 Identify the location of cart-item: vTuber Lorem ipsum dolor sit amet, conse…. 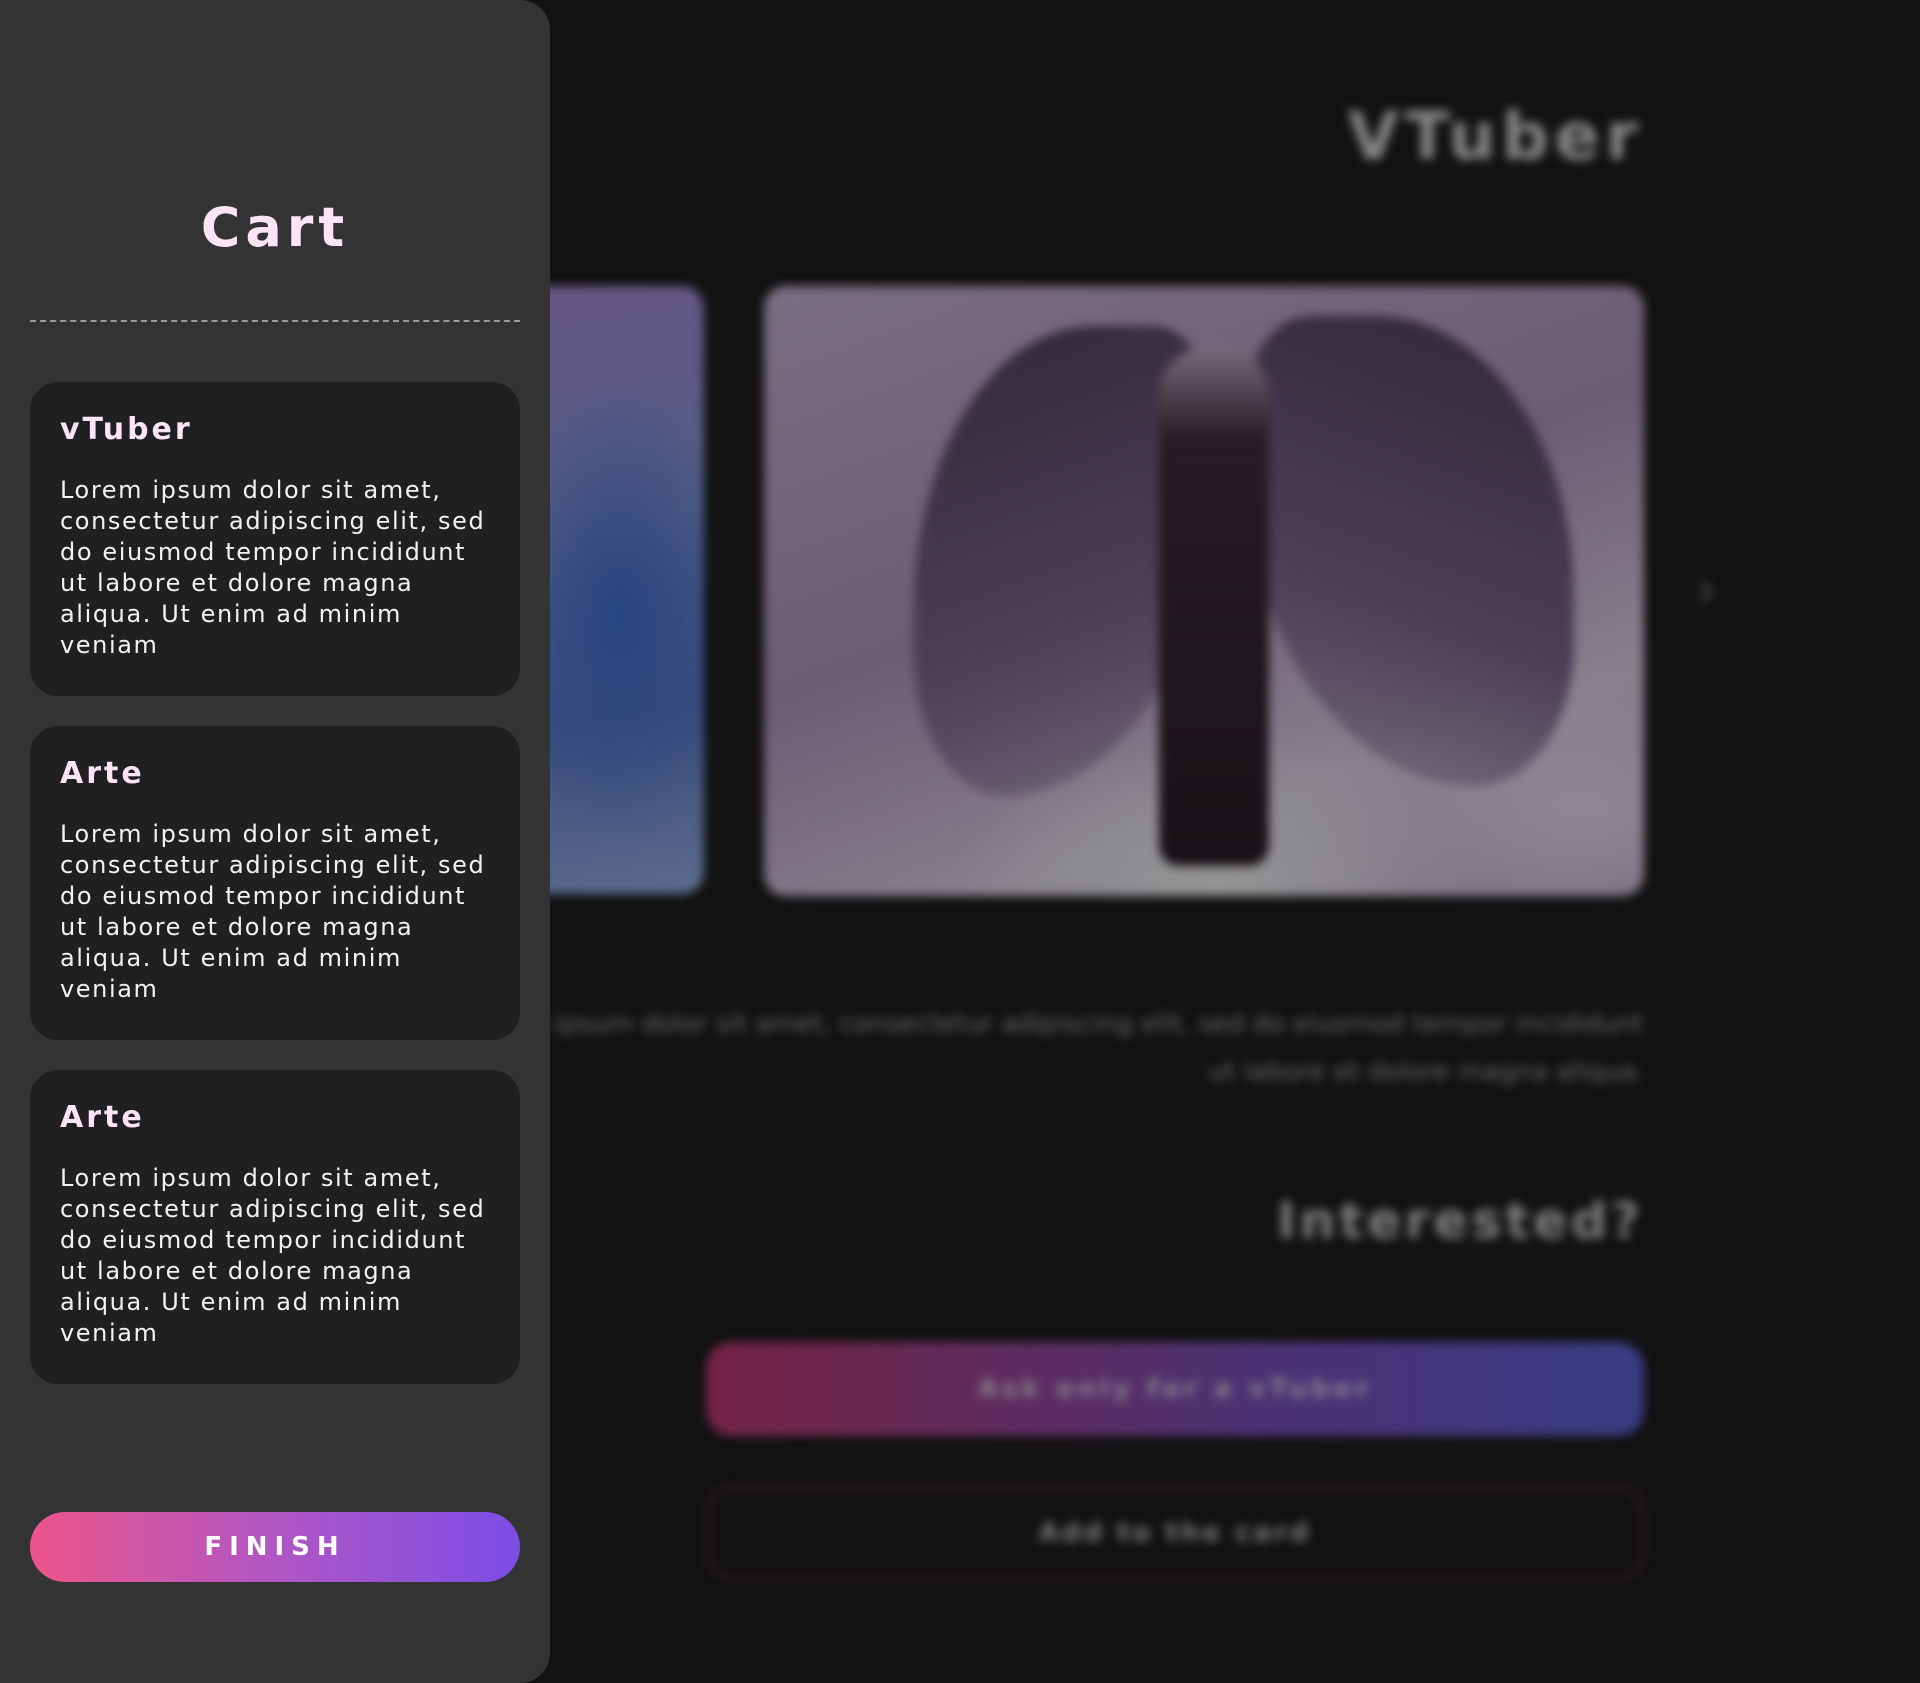
(275, 539).